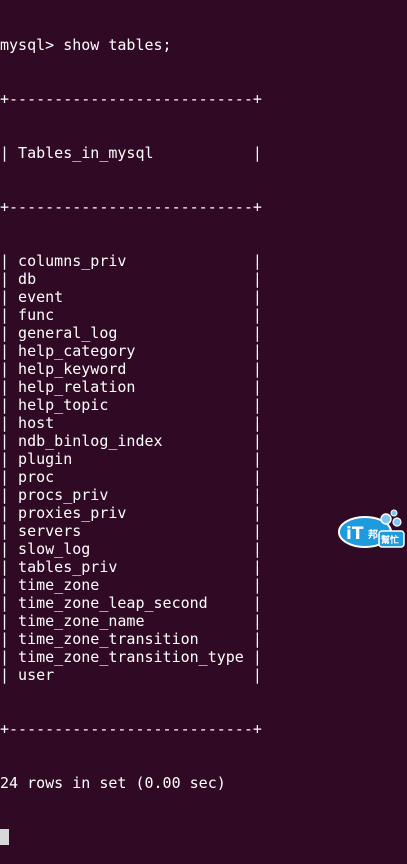 The height and width of the screenshot is (864, 407). What do you see at coordinates (131, 603) in the screenshot?
I see `table-row: | time_zone_leap_second |` at bounding box center [131, 603].